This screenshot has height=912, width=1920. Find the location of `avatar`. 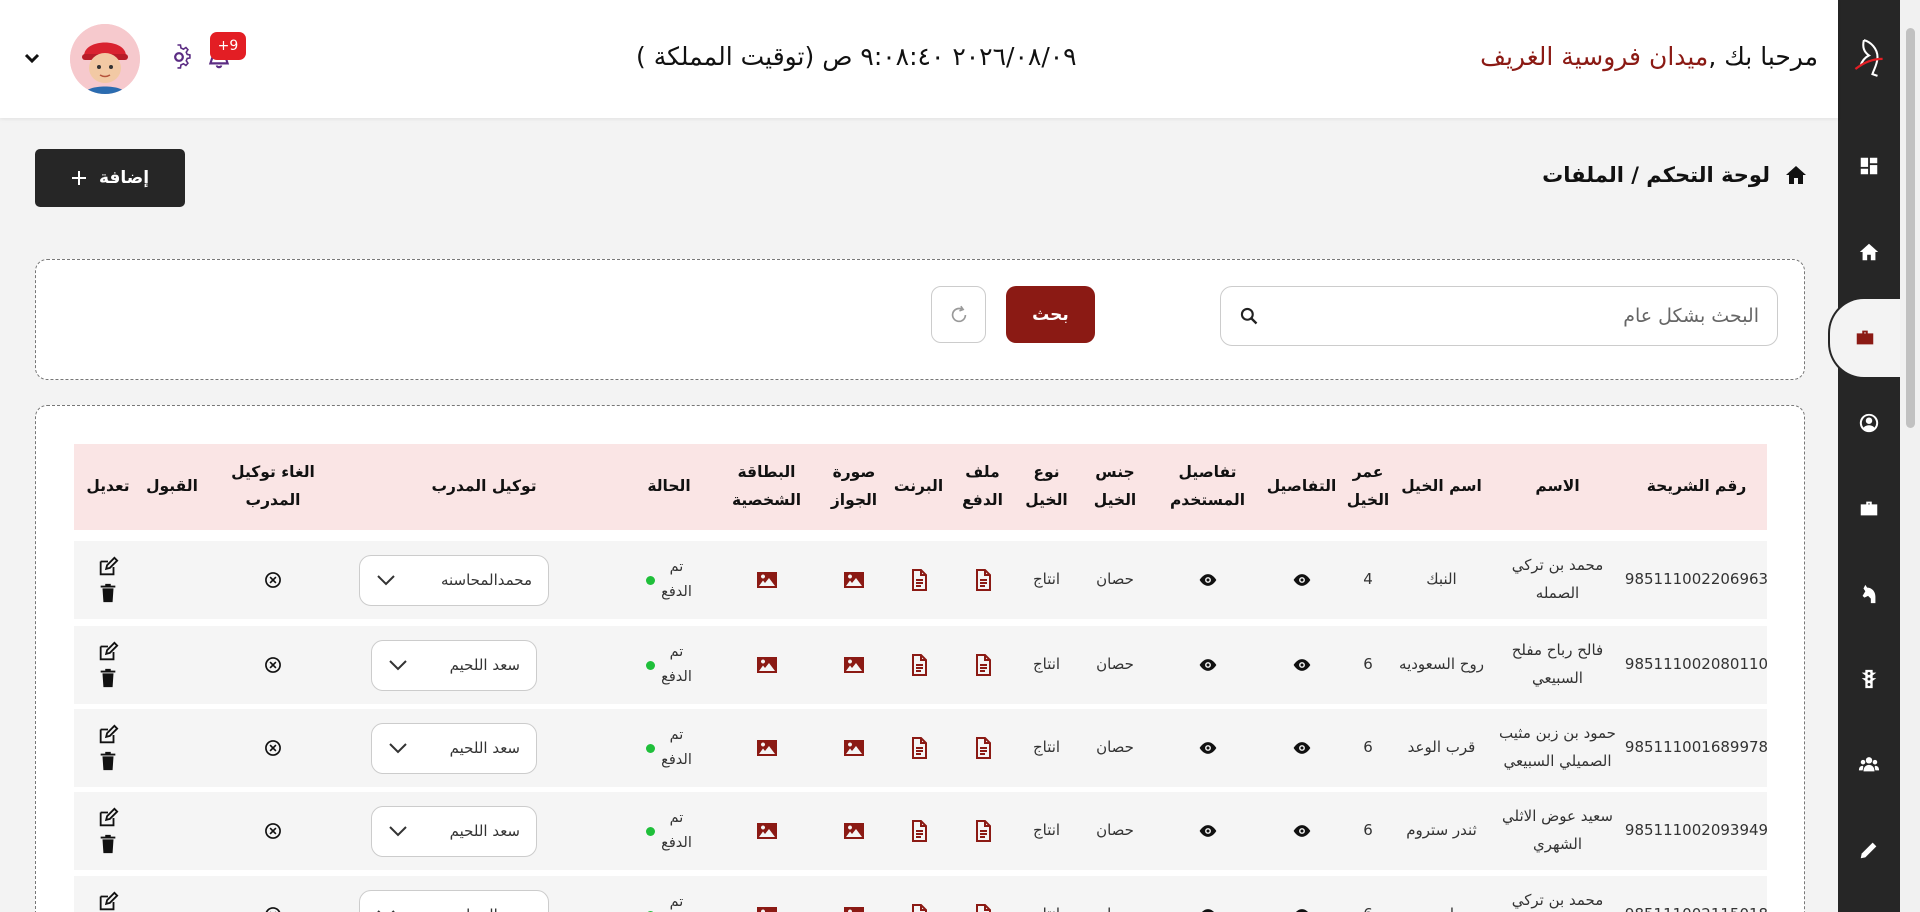

avatar is located at coordinates (105, 59).